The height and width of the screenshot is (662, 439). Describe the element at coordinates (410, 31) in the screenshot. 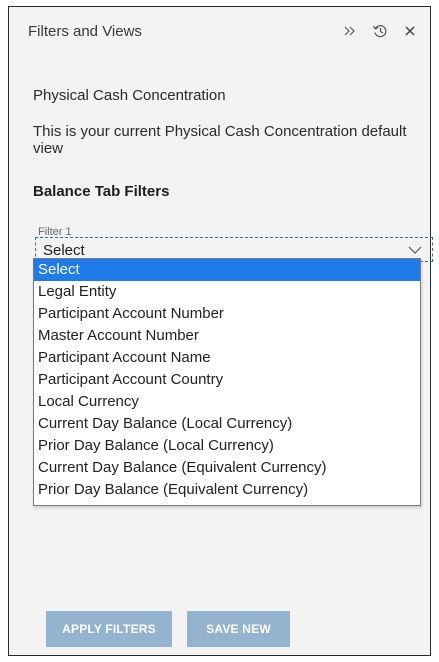

I see `close-icon` at that location.